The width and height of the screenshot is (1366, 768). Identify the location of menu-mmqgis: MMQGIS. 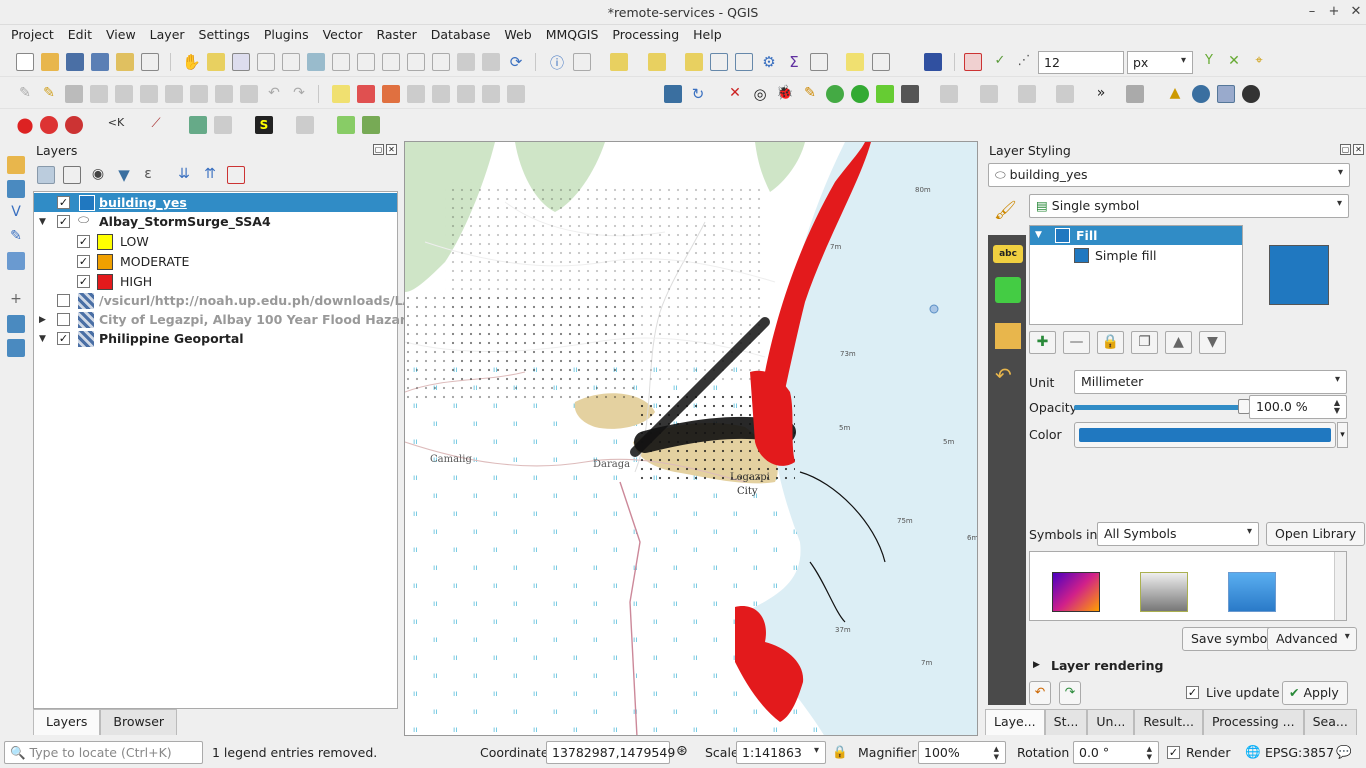
(572, 35).